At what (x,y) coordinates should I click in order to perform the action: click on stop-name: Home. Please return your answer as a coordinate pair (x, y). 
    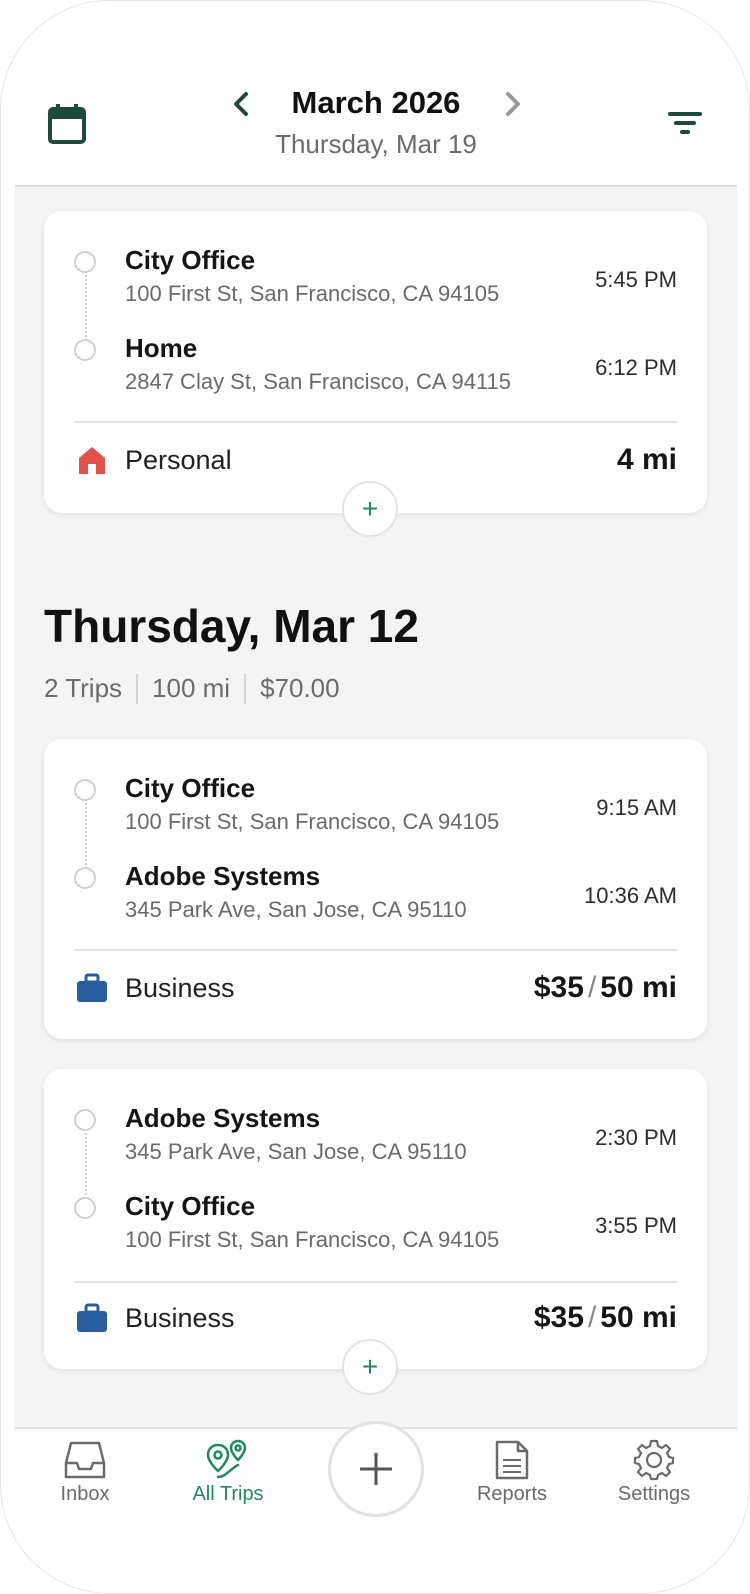
    Looking at the image, I should click on (161, 348).